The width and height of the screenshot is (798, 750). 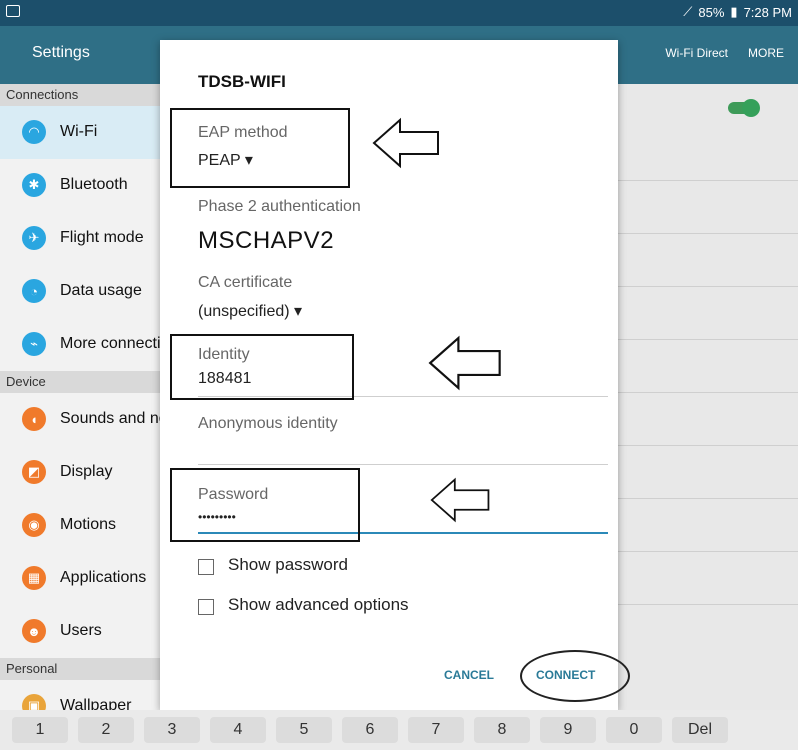 What do you see at coordinates (61, 52) in the screenshot?
I see `app-title: Settings` at bounding box center [61, 52].